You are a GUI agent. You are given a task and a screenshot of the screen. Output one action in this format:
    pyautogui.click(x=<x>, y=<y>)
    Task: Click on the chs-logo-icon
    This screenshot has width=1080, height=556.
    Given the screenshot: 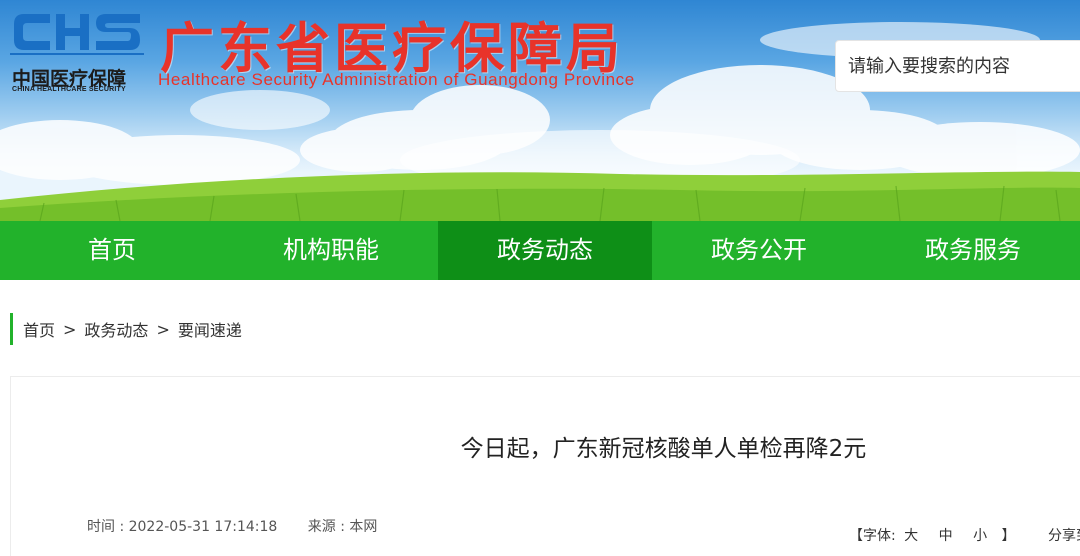 What is the action you would take?
    pyautogui.click(x=77, y=34)
    